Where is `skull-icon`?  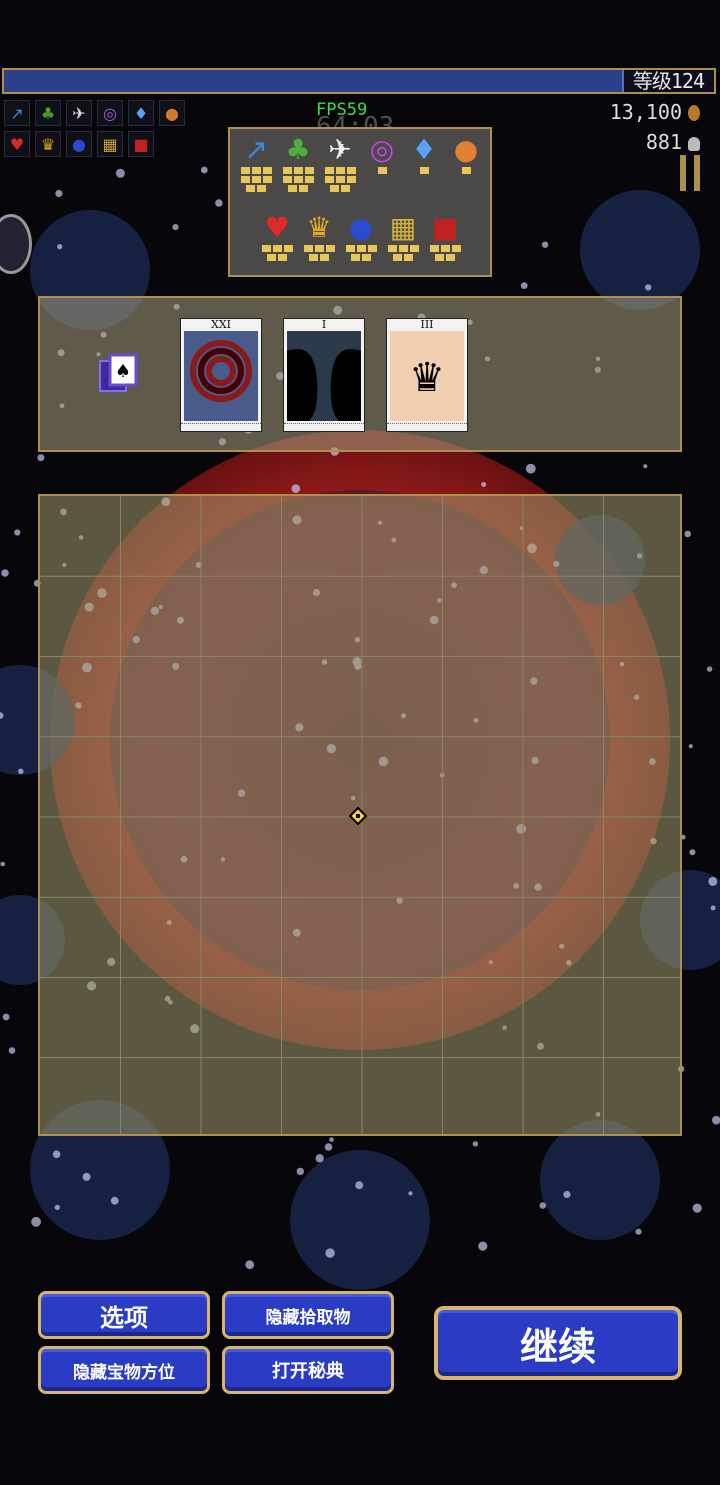 skull-icon is located at coordinates (694, 144).